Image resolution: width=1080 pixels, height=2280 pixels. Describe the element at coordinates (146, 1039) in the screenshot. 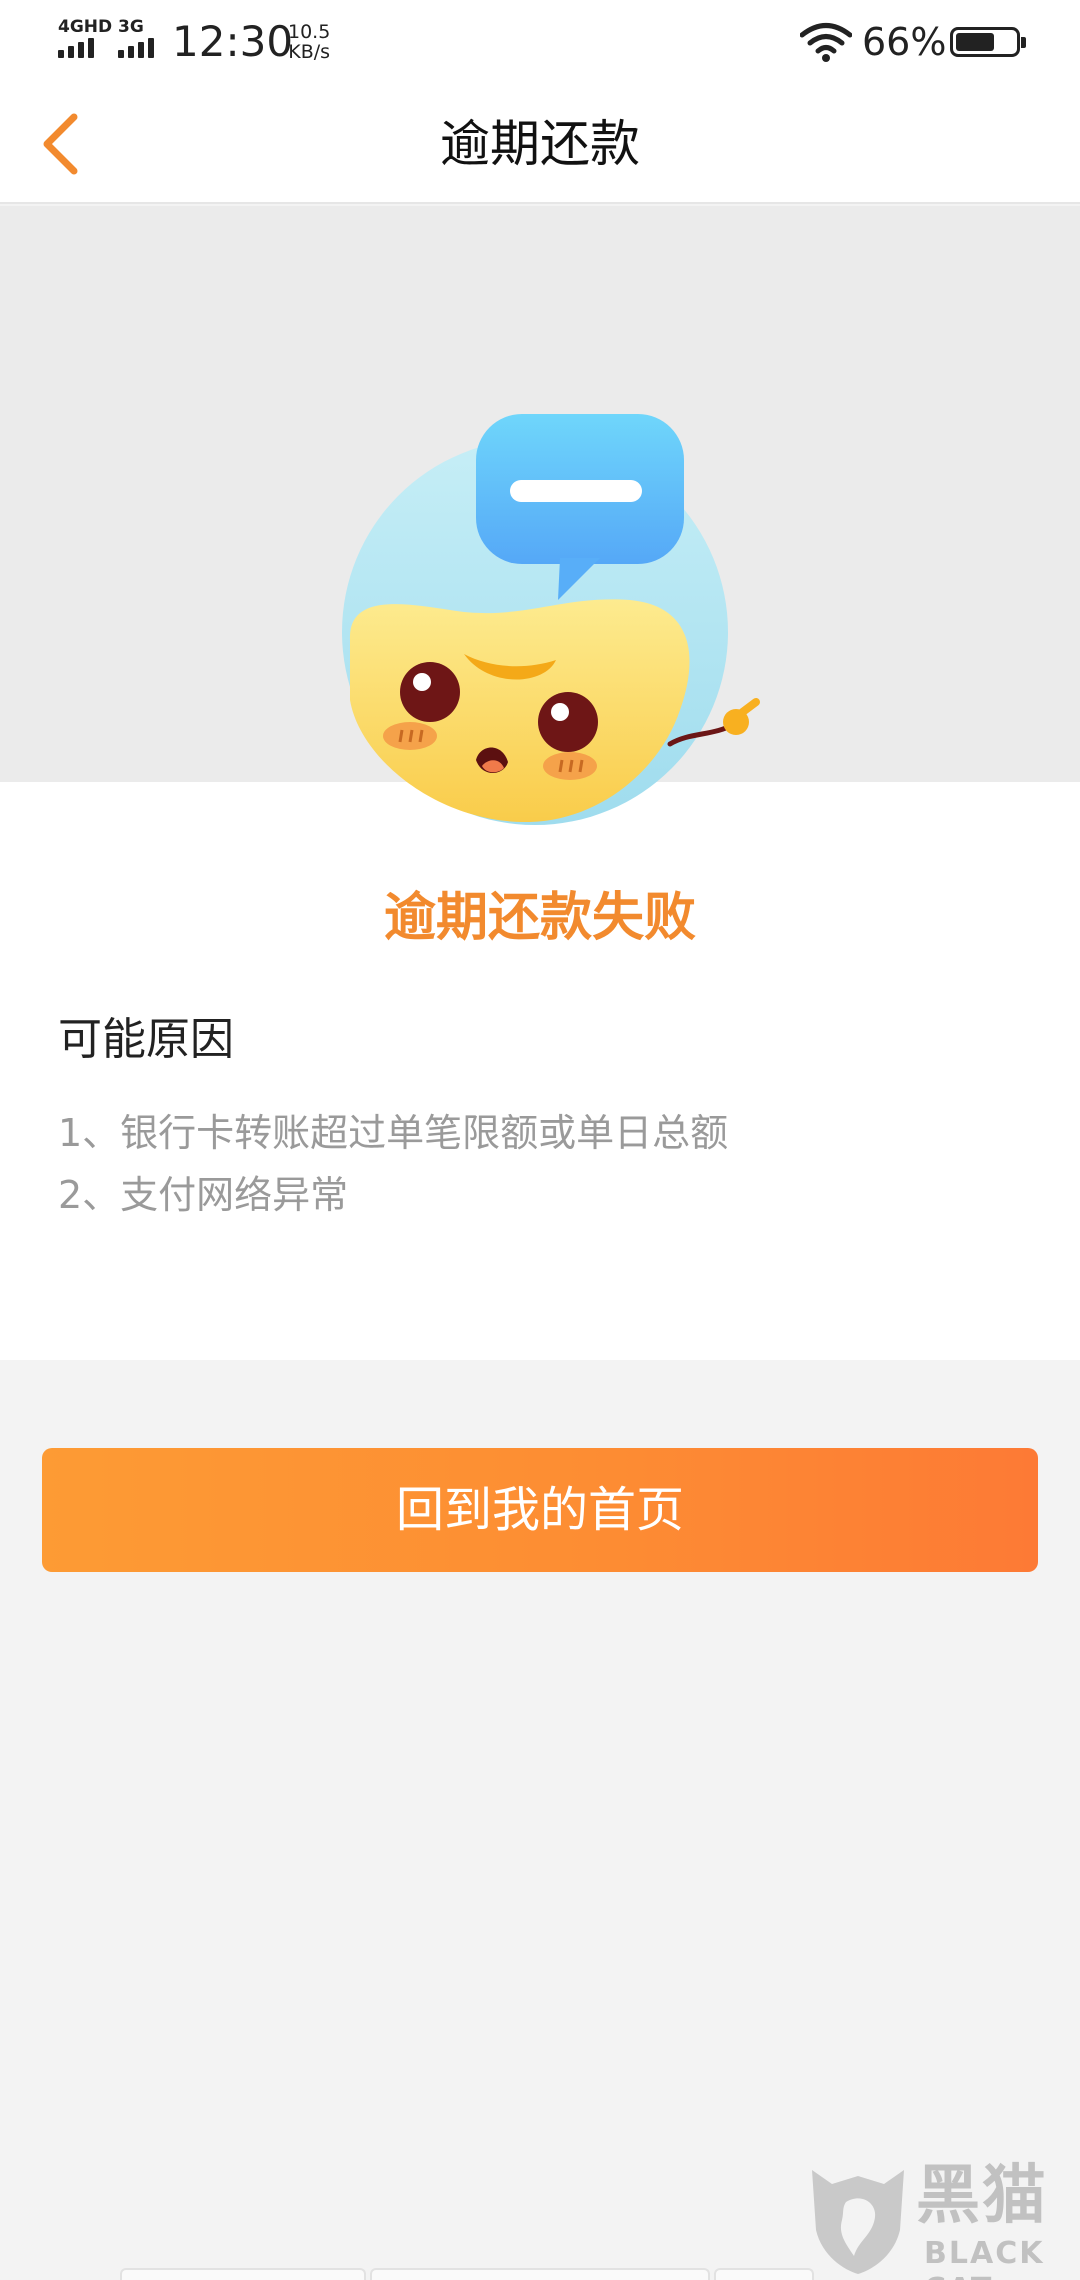

I see `reasons-heading: 可能原因` at that location.